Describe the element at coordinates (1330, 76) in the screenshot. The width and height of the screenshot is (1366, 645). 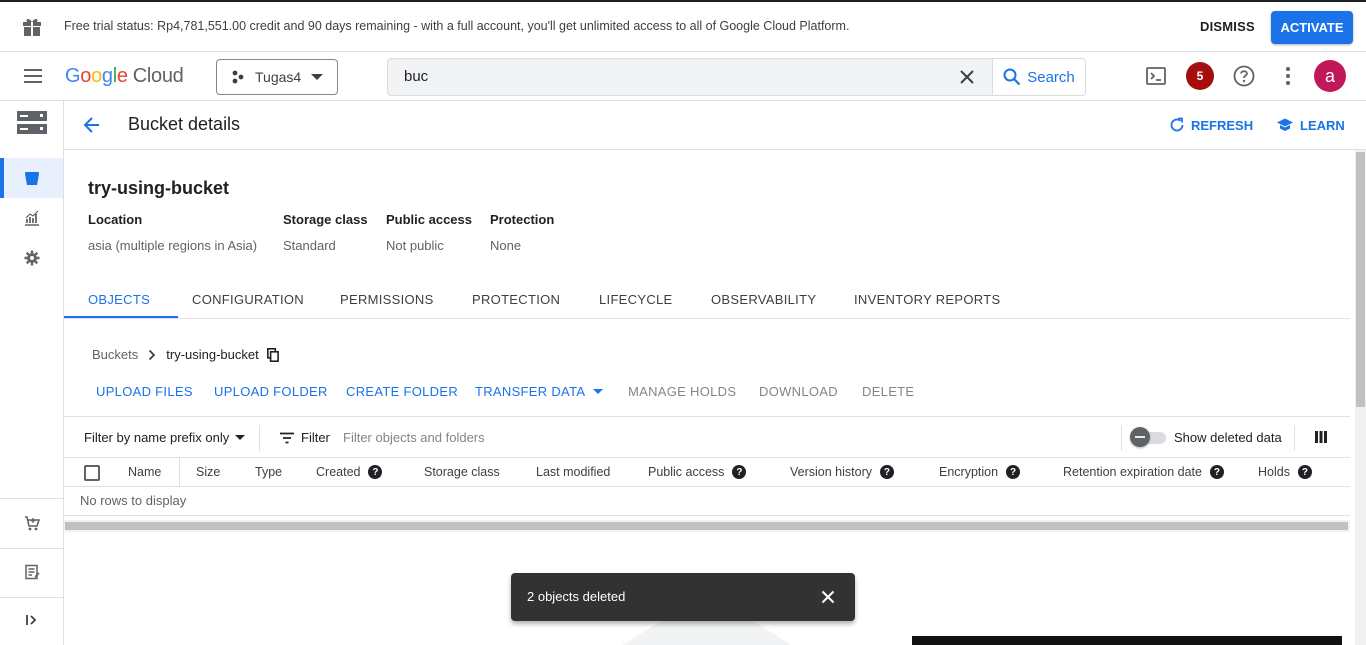
I see `account-avatar: a` at that location.